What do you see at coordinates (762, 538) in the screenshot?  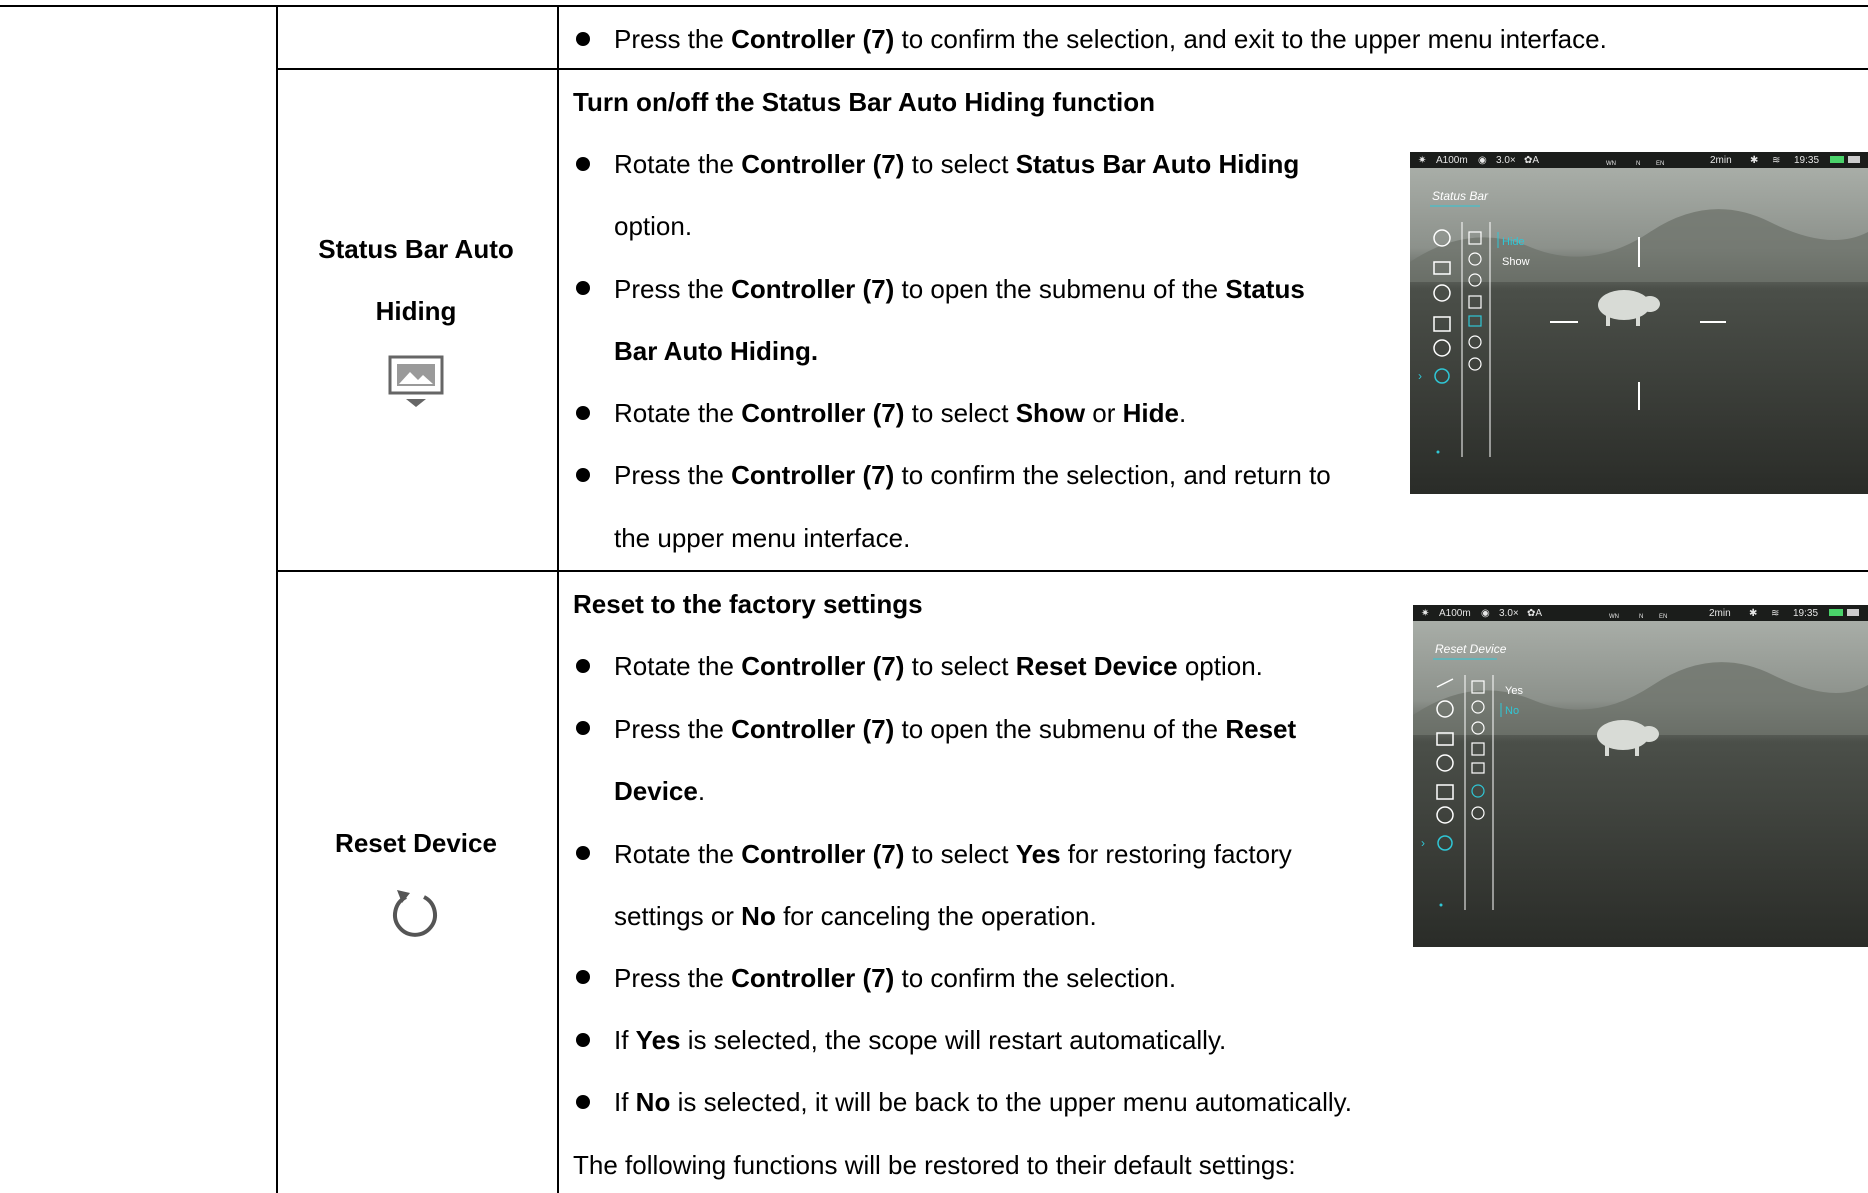 I see `status-bar-step-4-cont: the upper menu interface.` at bounding box center [762, 538].